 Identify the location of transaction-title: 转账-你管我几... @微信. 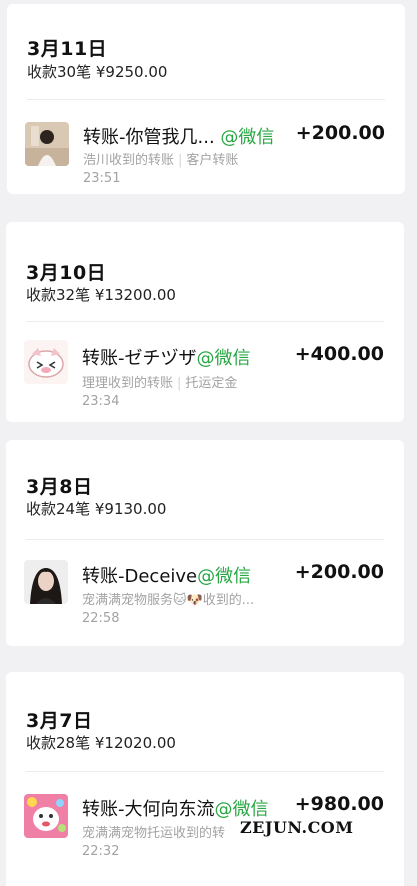
(178, 136).